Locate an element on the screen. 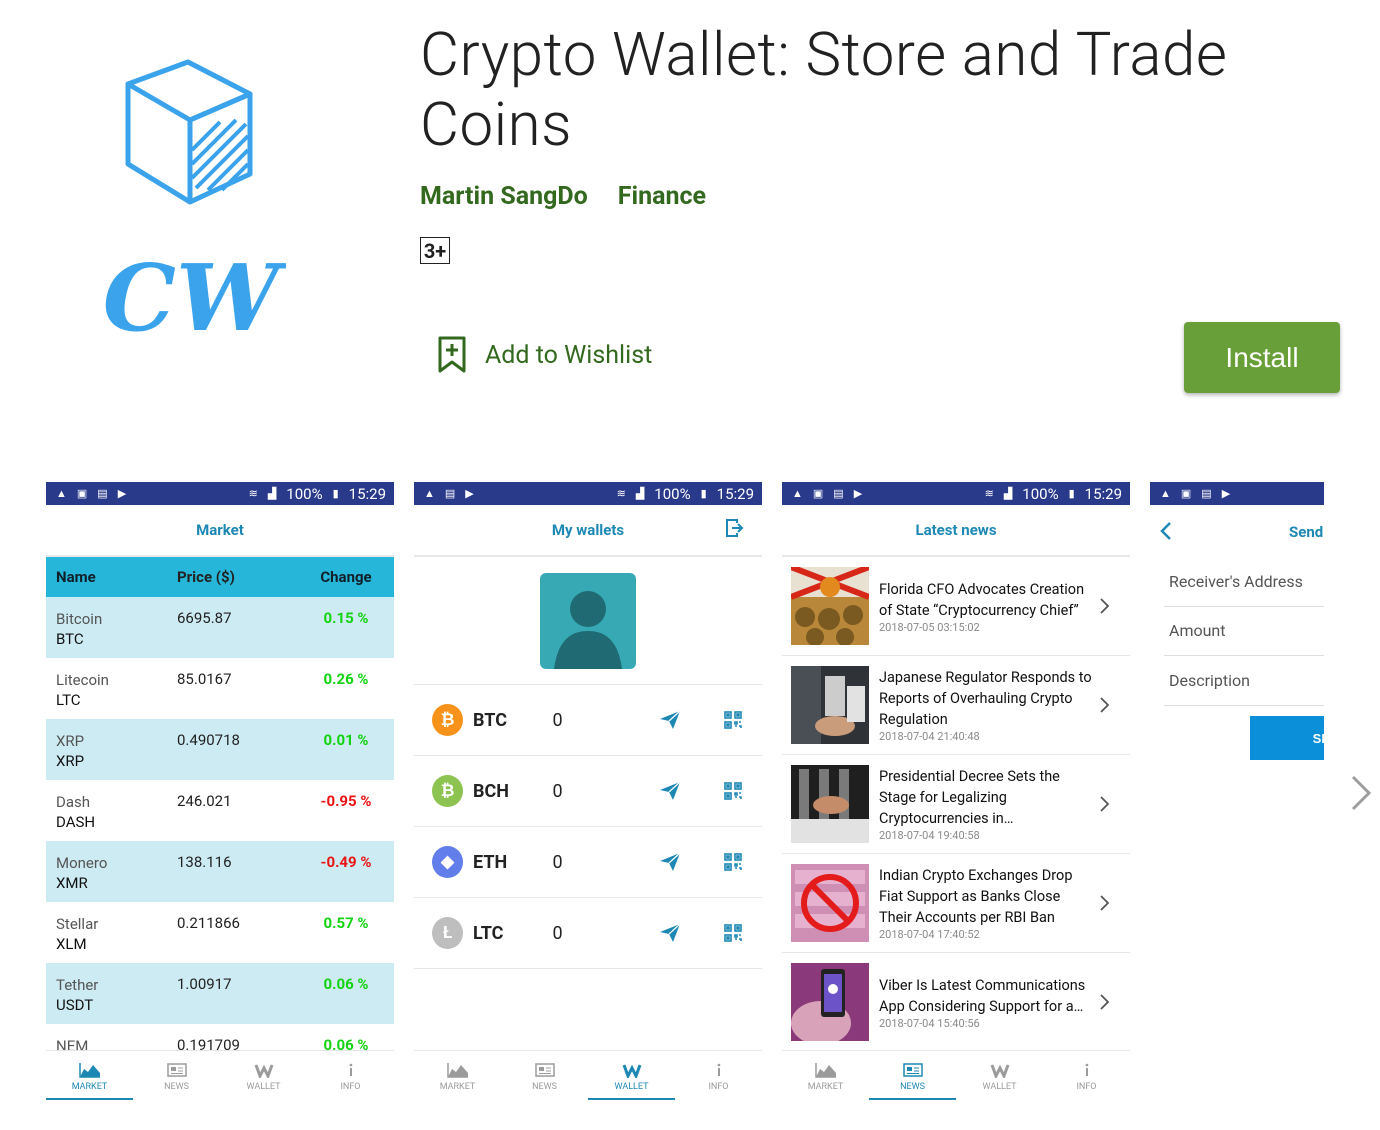 This screenshot has height=1130, width=1380. table-row: Litecoin LTC 85.0167 0.26 % is located at coordinates (220, 688).